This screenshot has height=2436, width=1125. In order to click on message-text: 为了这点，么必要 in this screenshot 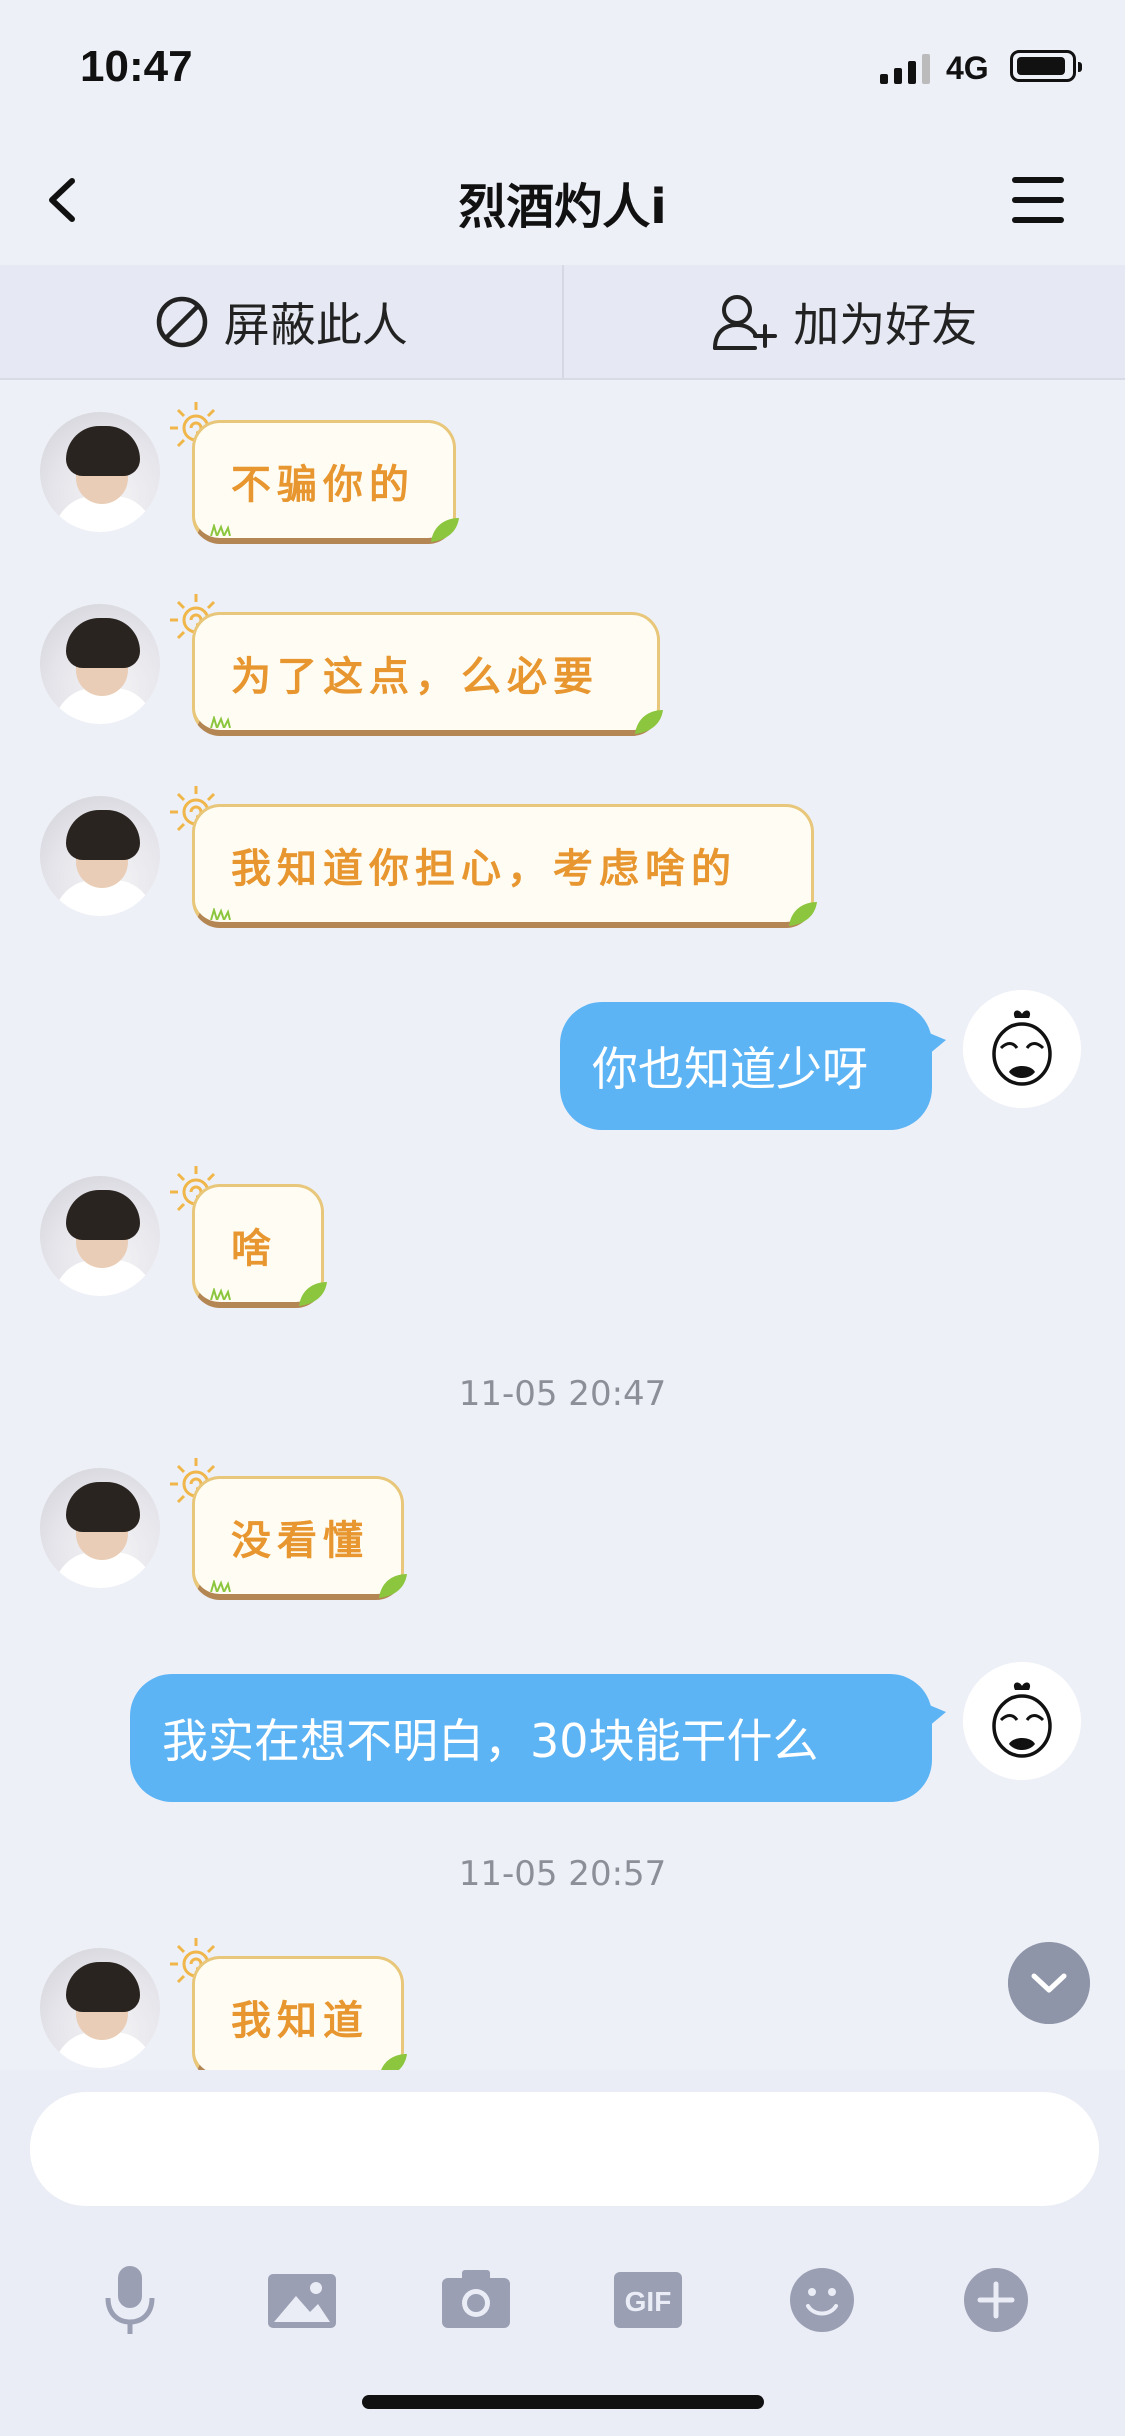, I will do `click(415, 676)`.